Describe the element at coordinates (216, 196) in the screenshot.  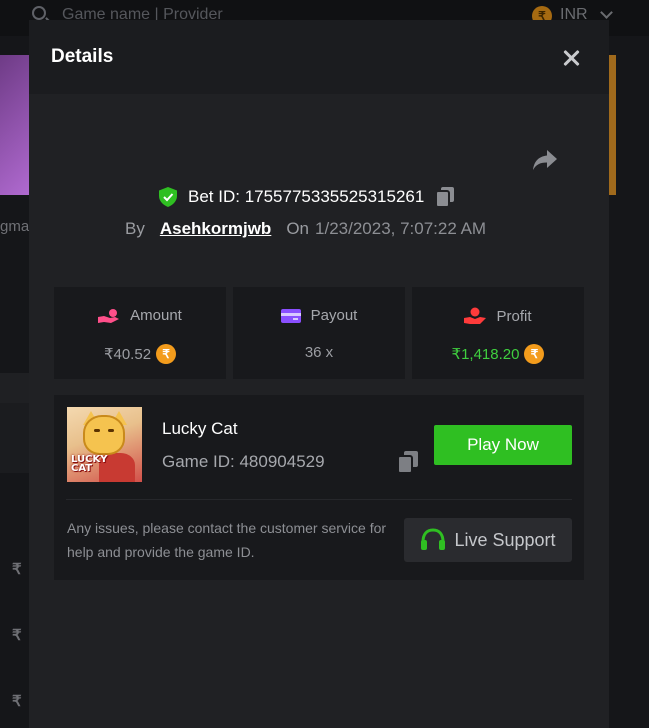
I see `bet-id-label: Bet ID:` at that location.